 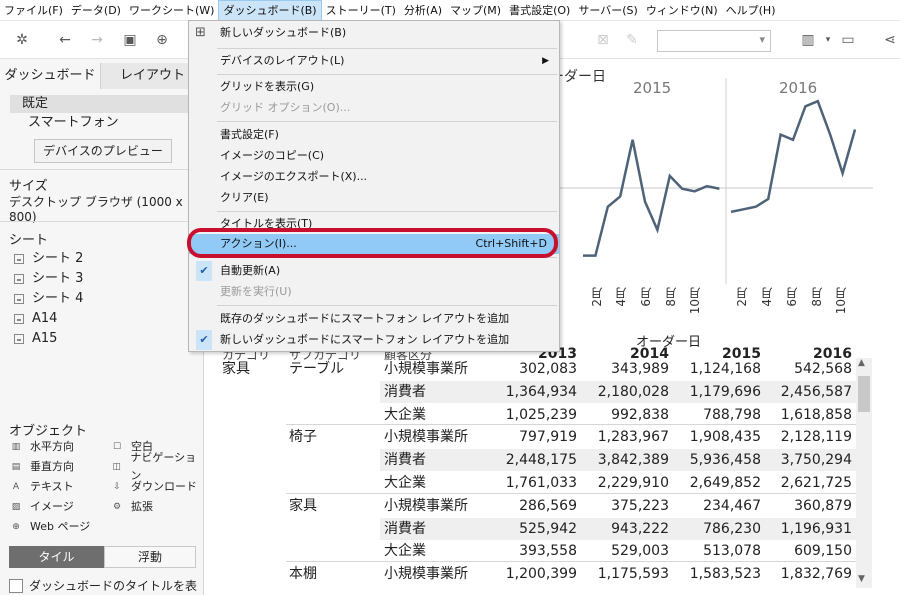 What do you see at coordinates (732, 414) in the screenshot?
I see `value-cell: 788,798` at bounding box center [732, 414].